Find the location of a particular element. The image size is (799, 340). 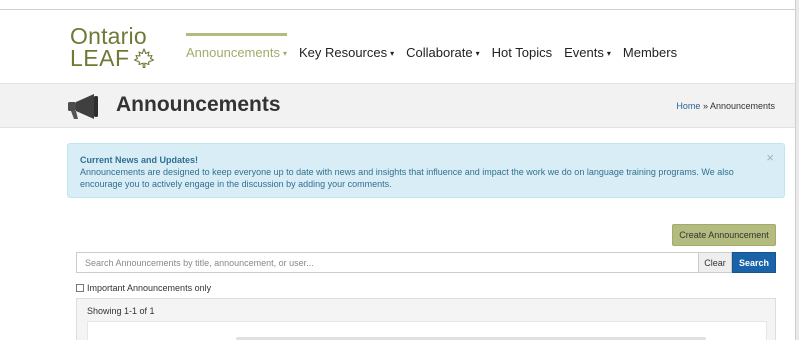

nav-item-collaborate: Collaborate ▾ is located at coordinates (443, 50).